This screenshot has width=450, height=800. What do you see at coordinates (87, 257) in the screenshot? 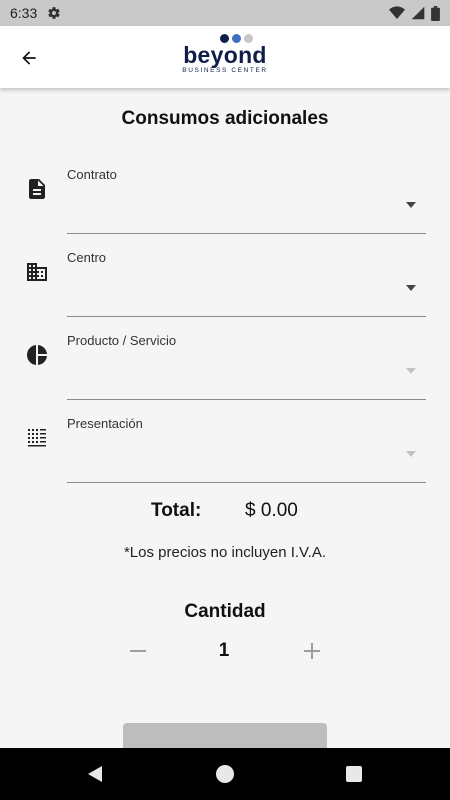
I see `centro-label: Centro` at bounding box center [87, 257].